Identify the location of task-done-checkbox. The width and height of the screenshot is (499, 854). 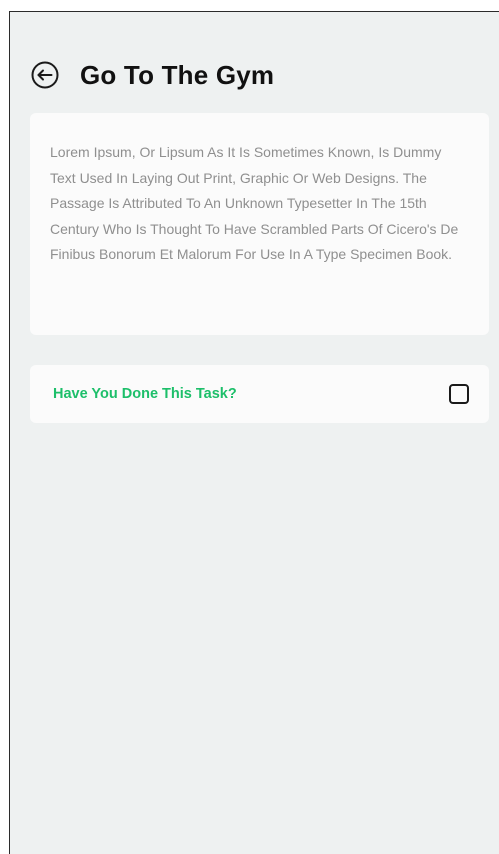
(459, 394).